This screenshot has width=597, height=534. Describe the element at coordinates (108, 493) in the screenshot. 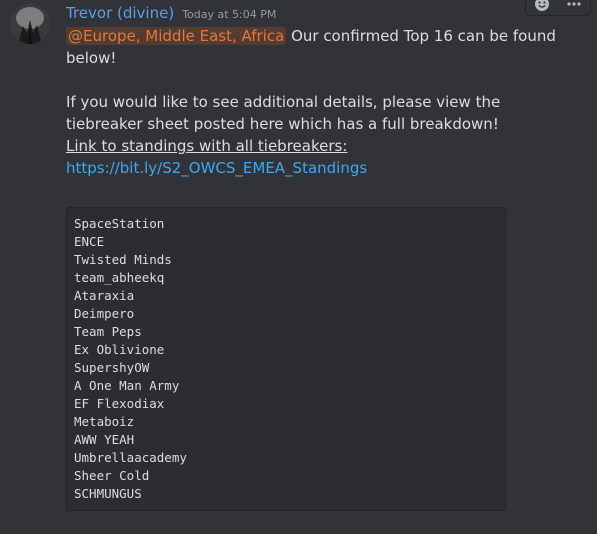

I see `team-entry: SCHMUNGUS` at that location.